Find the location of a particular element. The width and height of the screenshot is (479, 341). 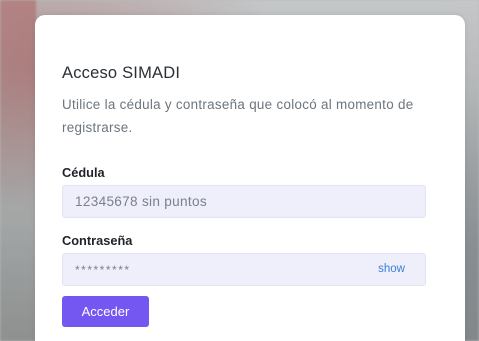

password-label: Contraseña is located at coordinates (97, 240).